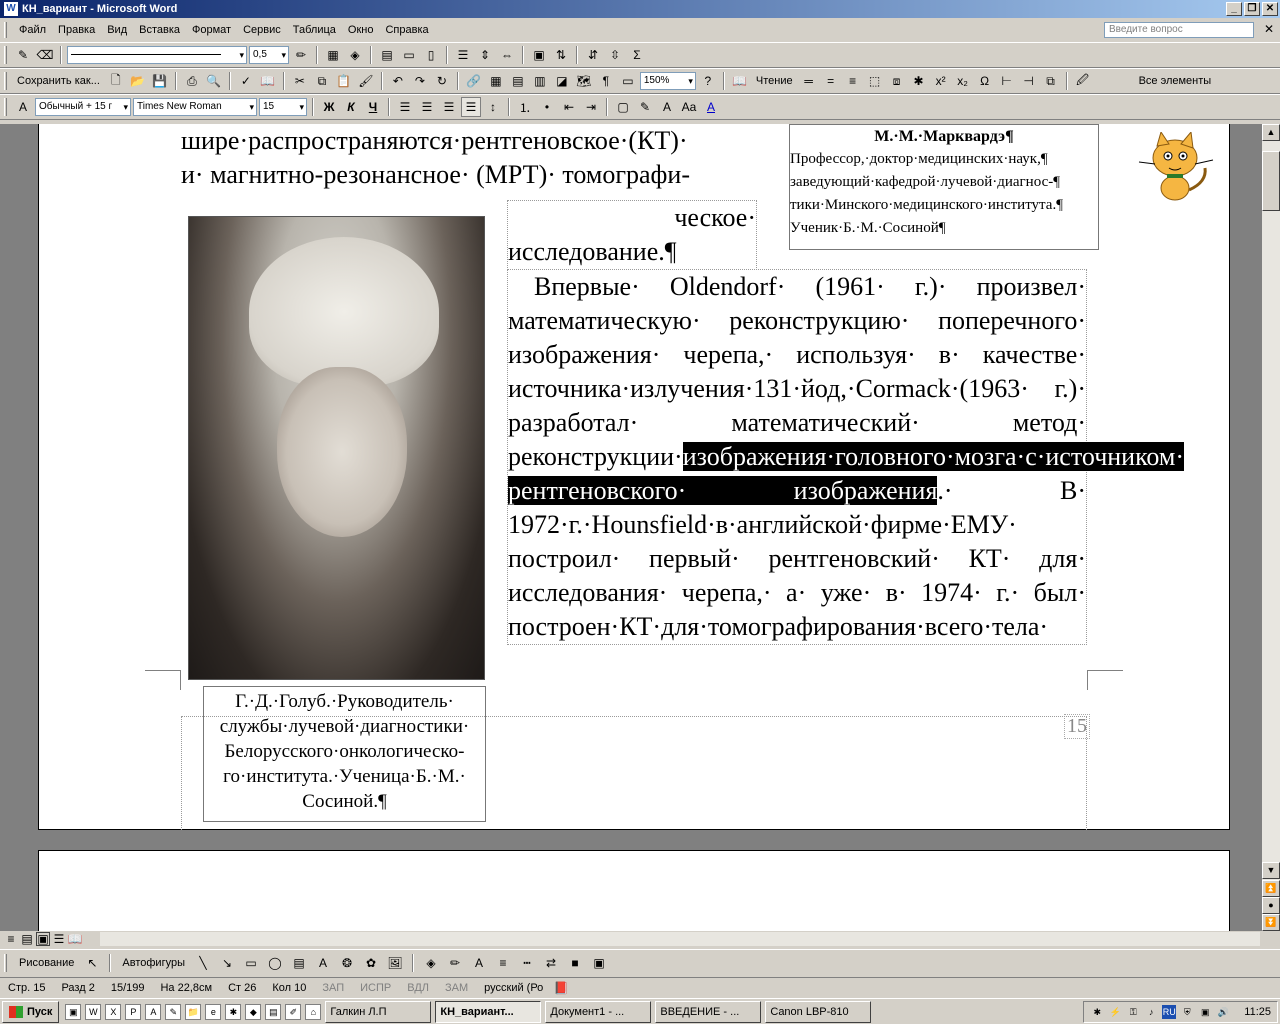 This screenshot has width=1280, height=1024. Describe the element at coordinates (456, 988) in the screenshot. I see `status-ovr: ЗАМ` at that location.